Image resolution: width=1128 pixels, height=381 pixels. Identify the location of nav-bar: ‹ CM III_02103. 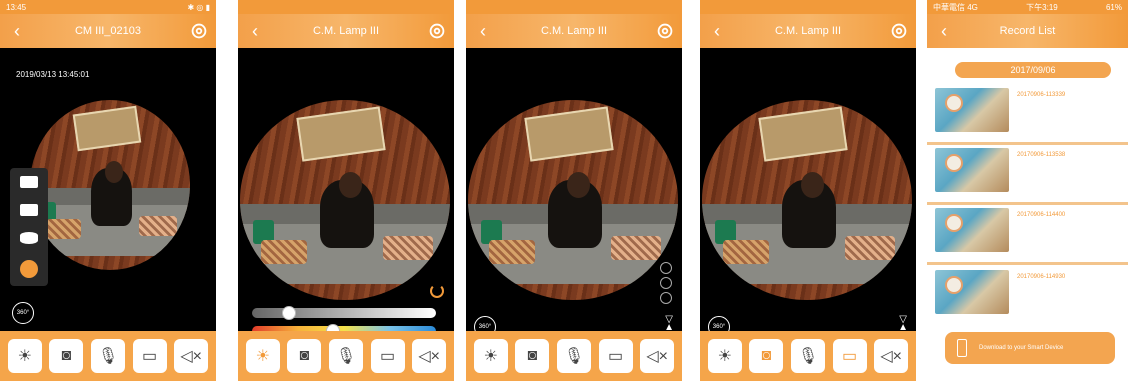
(108, 31).